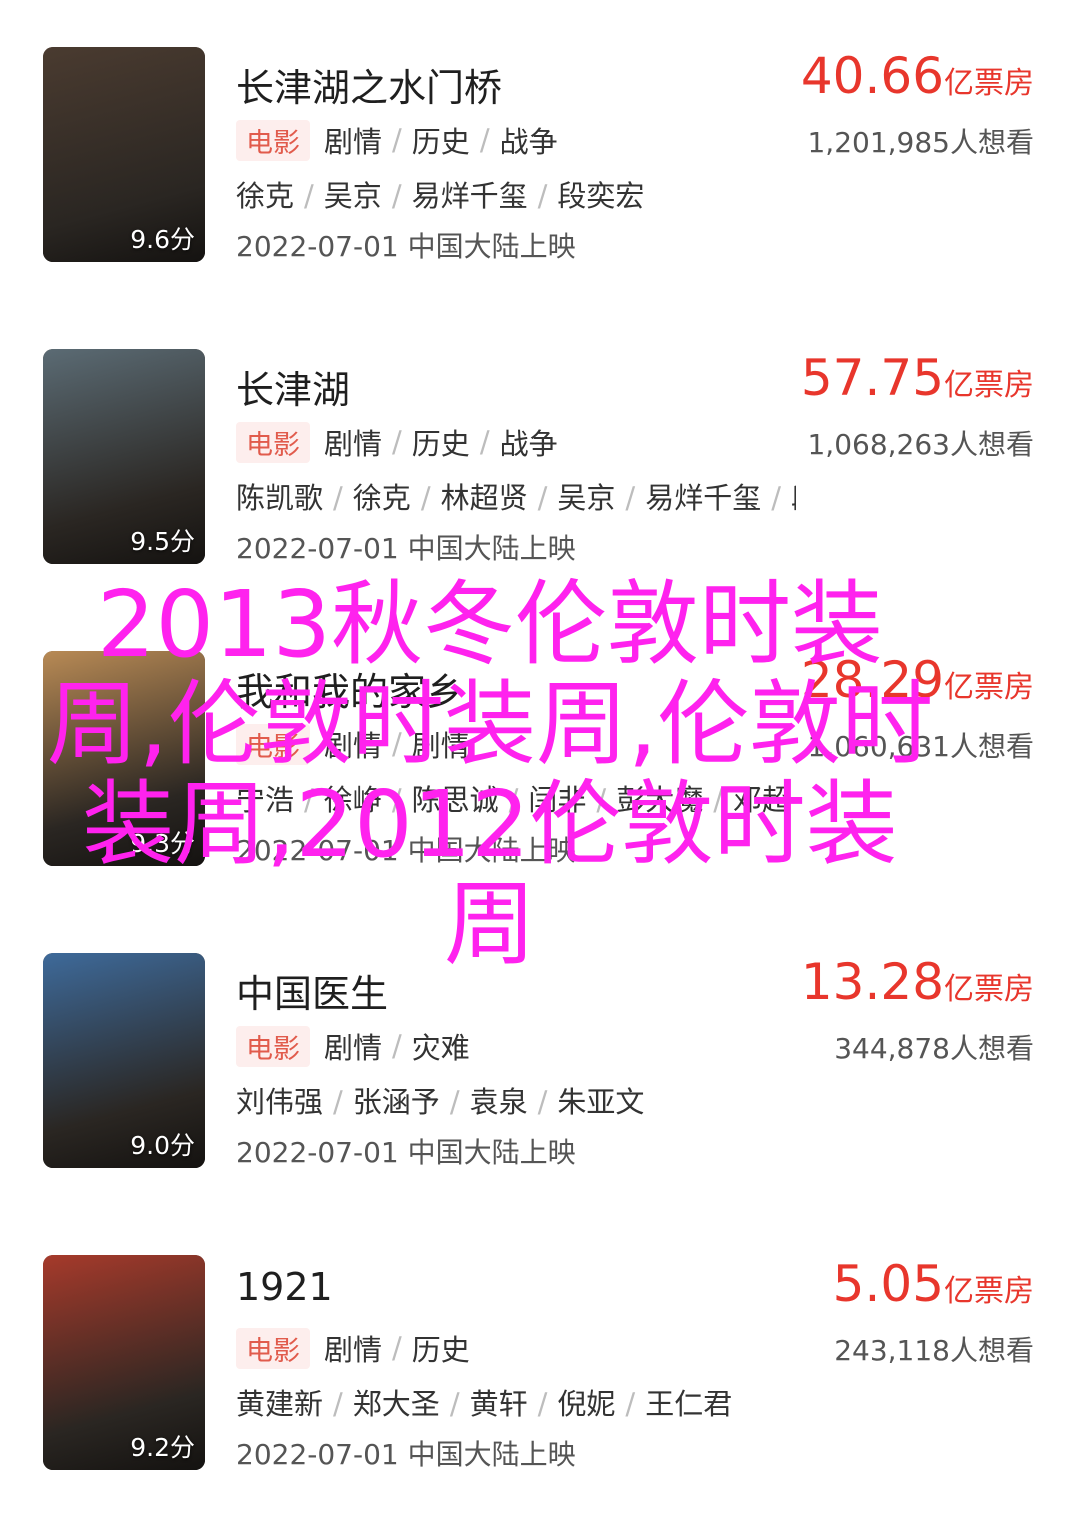 The width and height of the screenshot is (1080, 1520). I want to click on movie-poster: 9.2分, so click(124, 1362).